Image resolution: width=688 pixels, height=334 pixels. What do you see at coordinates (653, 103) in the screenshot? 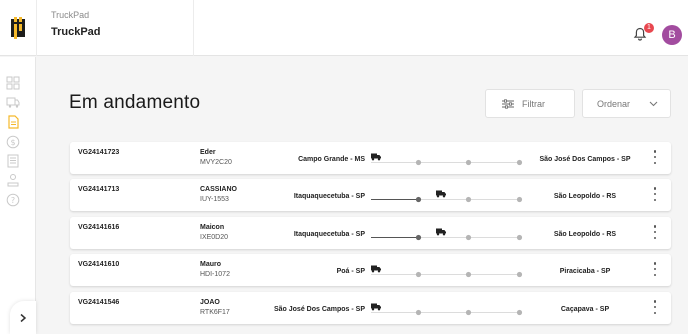
I see `chevron-down-icon` at bounding box center [653, 103].